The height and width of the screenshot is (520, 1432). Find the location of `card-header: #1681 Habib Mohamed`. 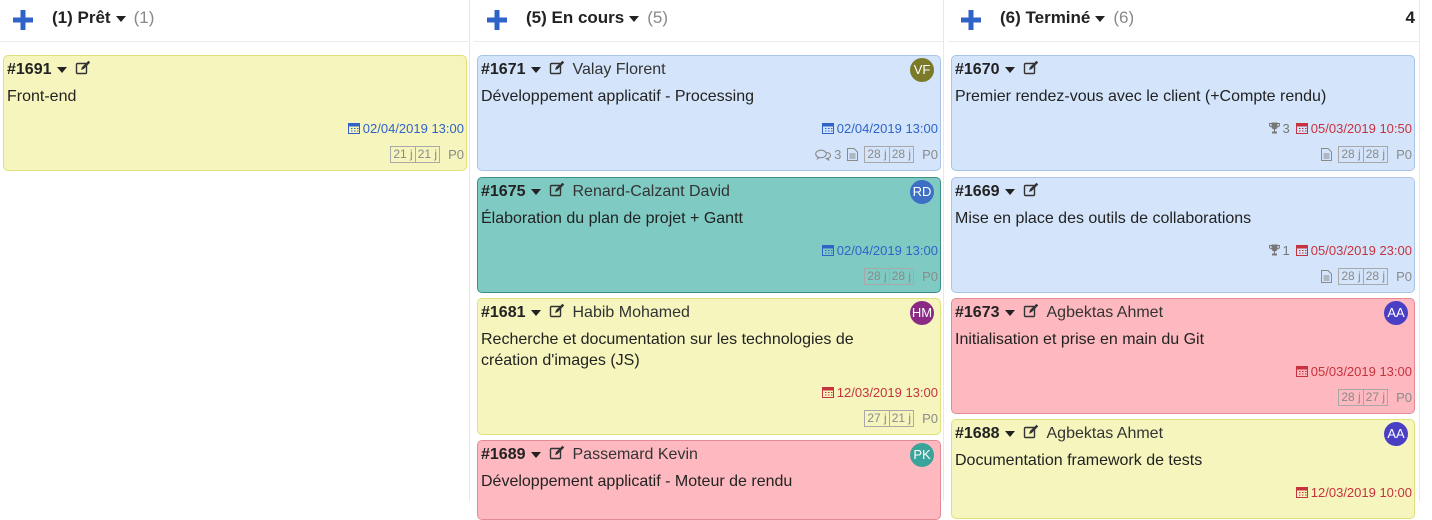

card-header: #1681 Habib Mohamed is located at coordinates (585, 313).